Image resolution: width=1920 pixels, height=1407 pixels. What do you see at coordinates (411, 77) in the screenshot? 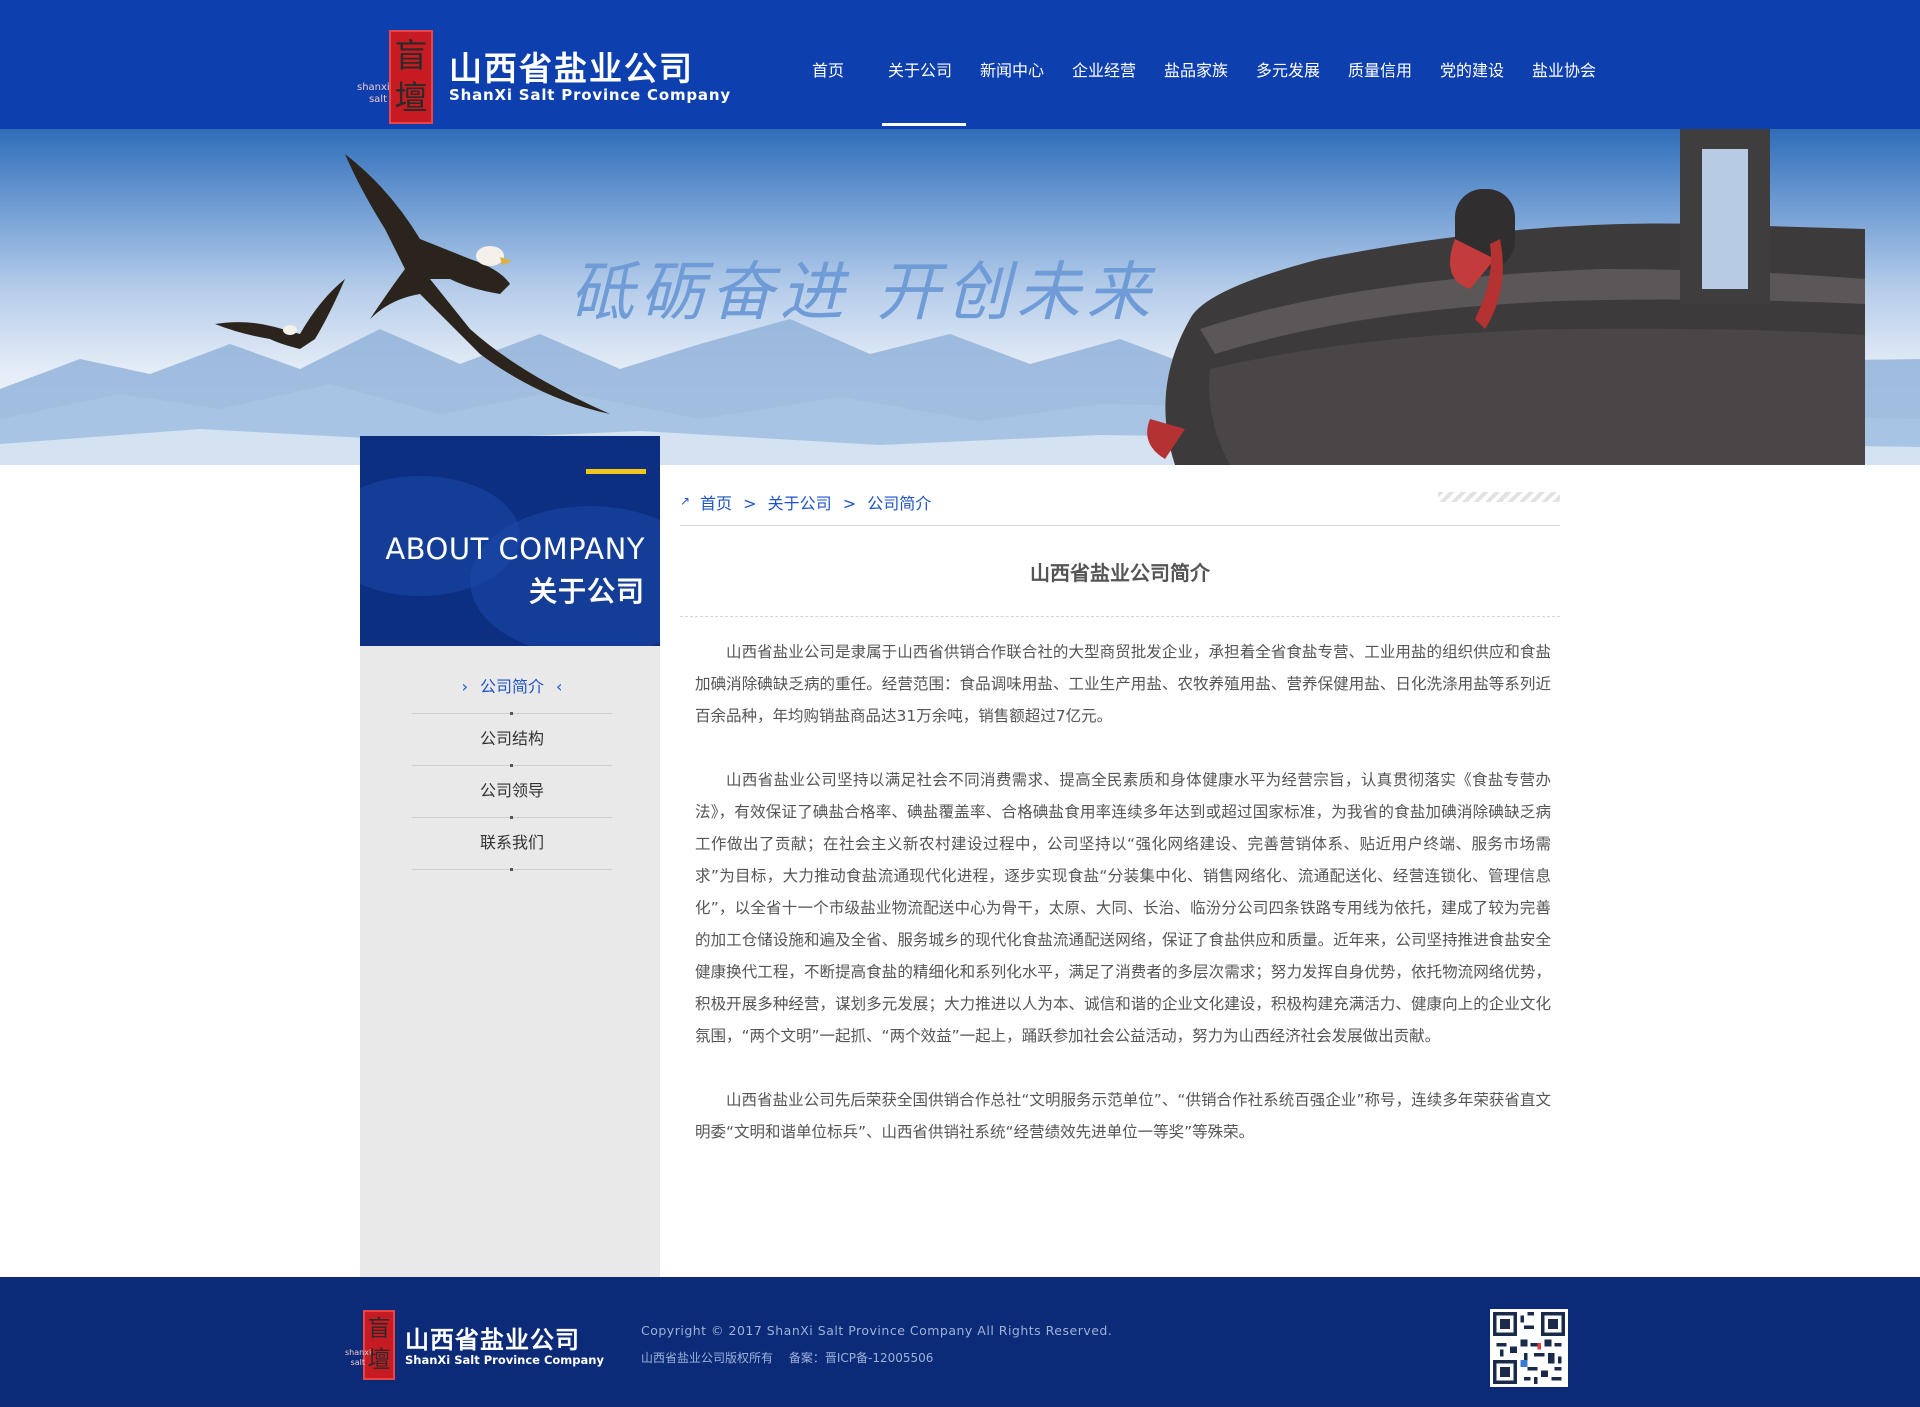
I see `logo-seal-icon: 盲 壇` at bounding box center [411, 77].